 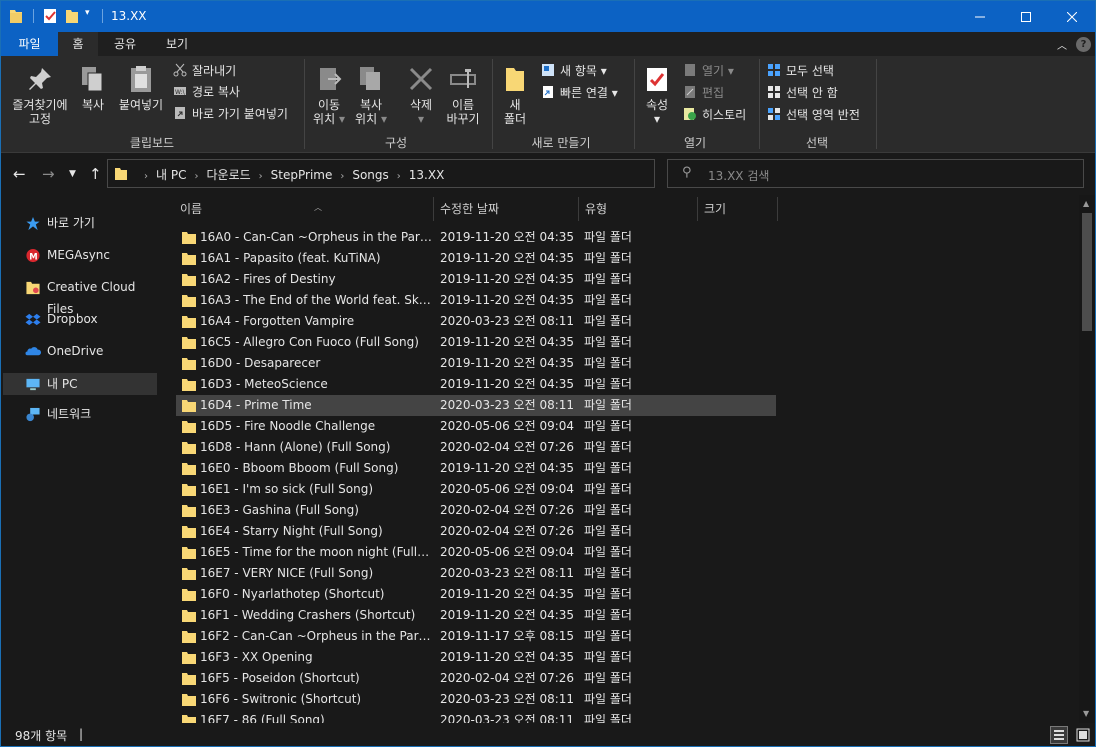 I want to click on nav-item-megasync: M MEGAsync, so click(x=80, y=255).